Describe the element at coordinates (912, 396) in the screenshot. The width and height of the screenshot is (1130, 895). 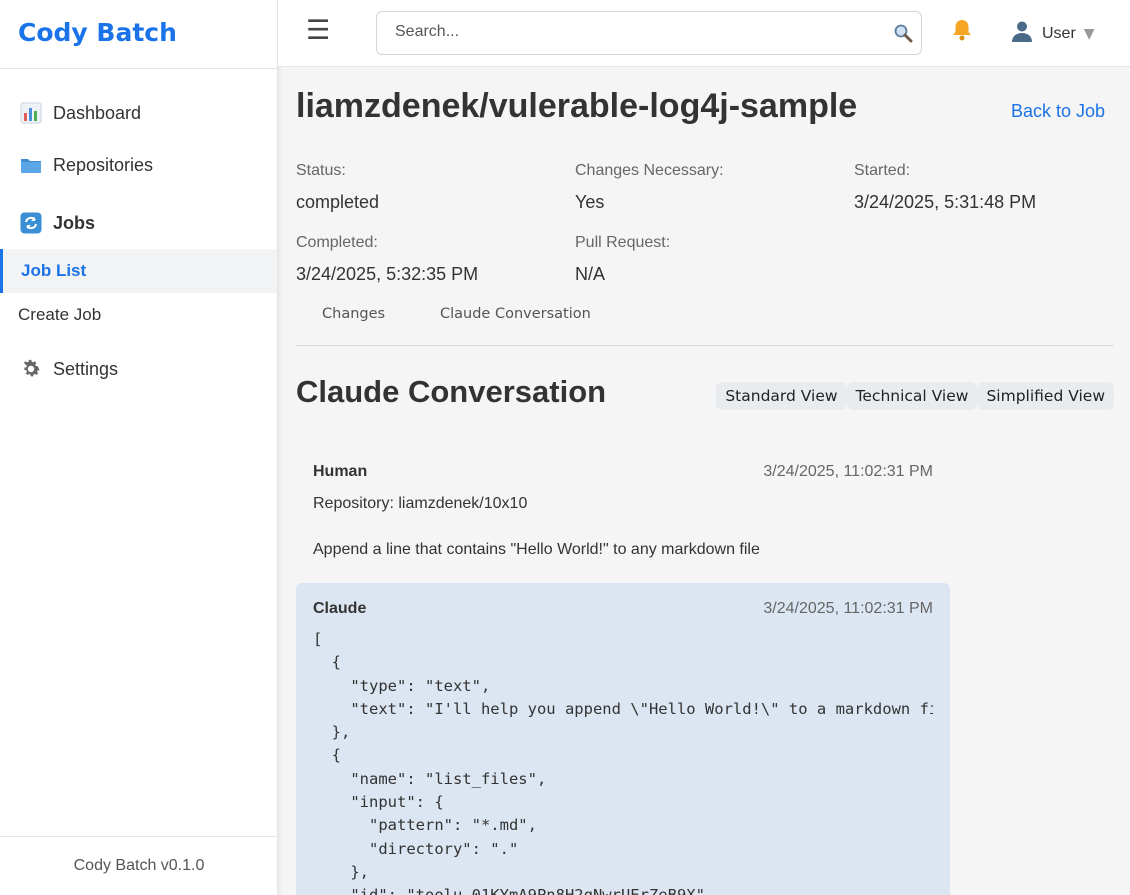
I see `technical-view-button: Technical View` at that location.